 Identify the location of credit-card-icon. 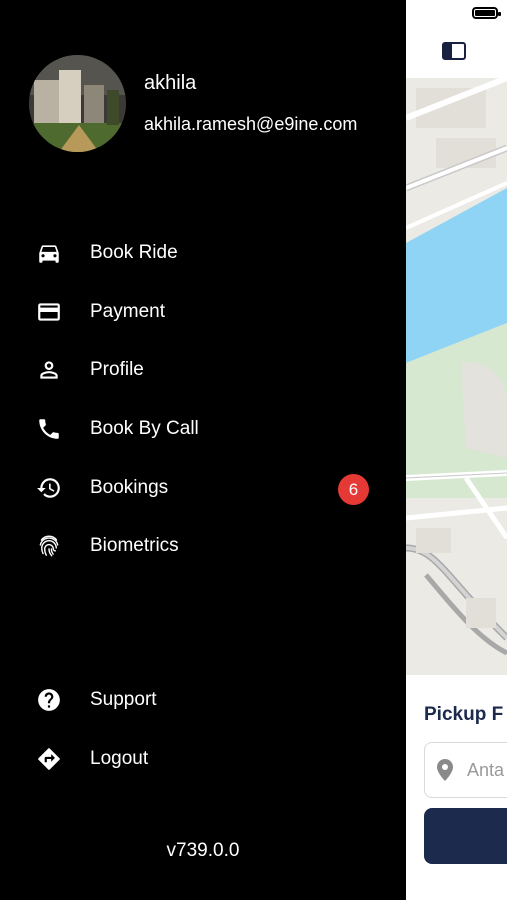
(49, 312).